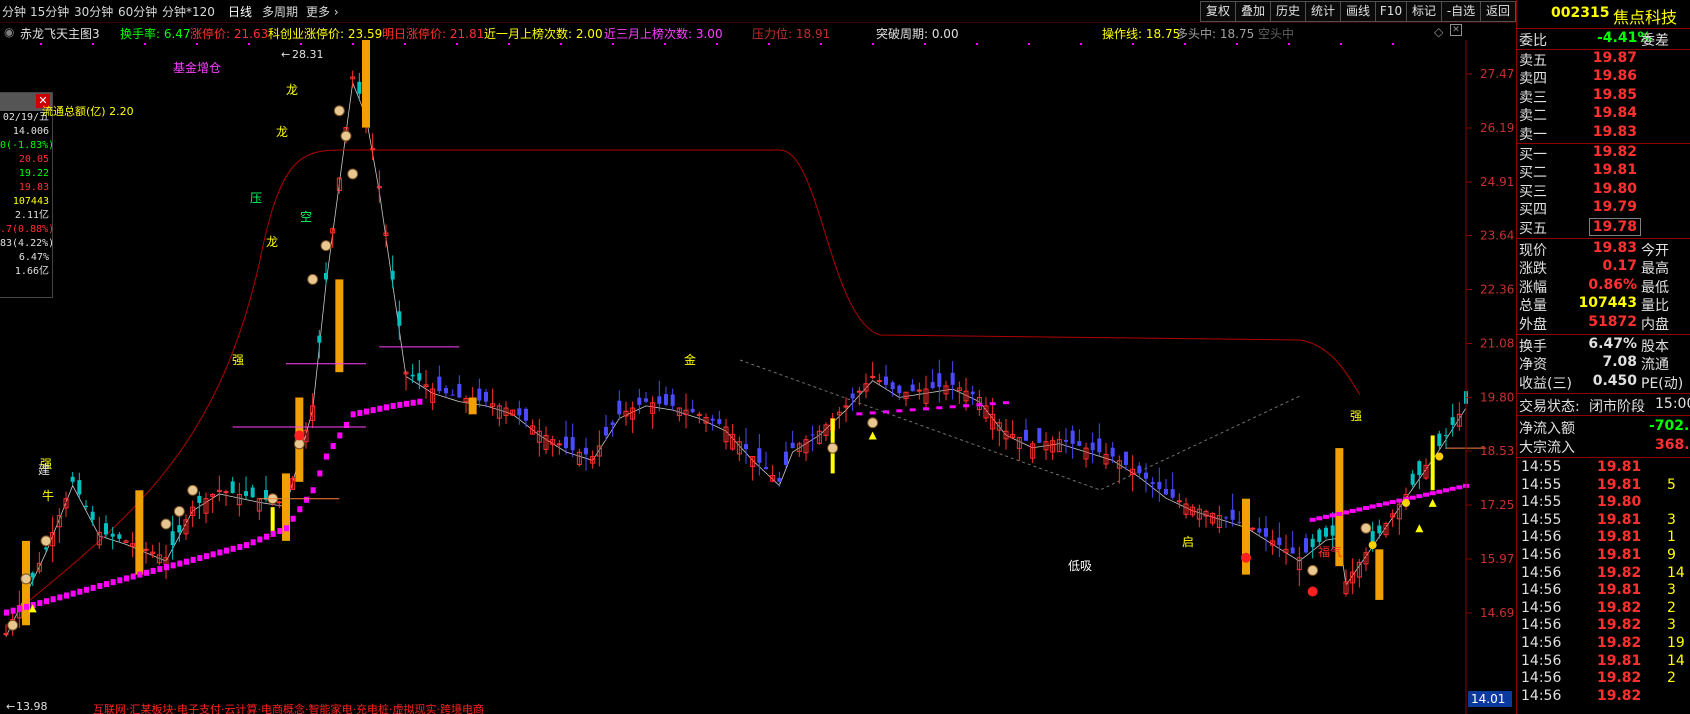  I want to click on signal-dragon-2: 龙, so click(282, 132).